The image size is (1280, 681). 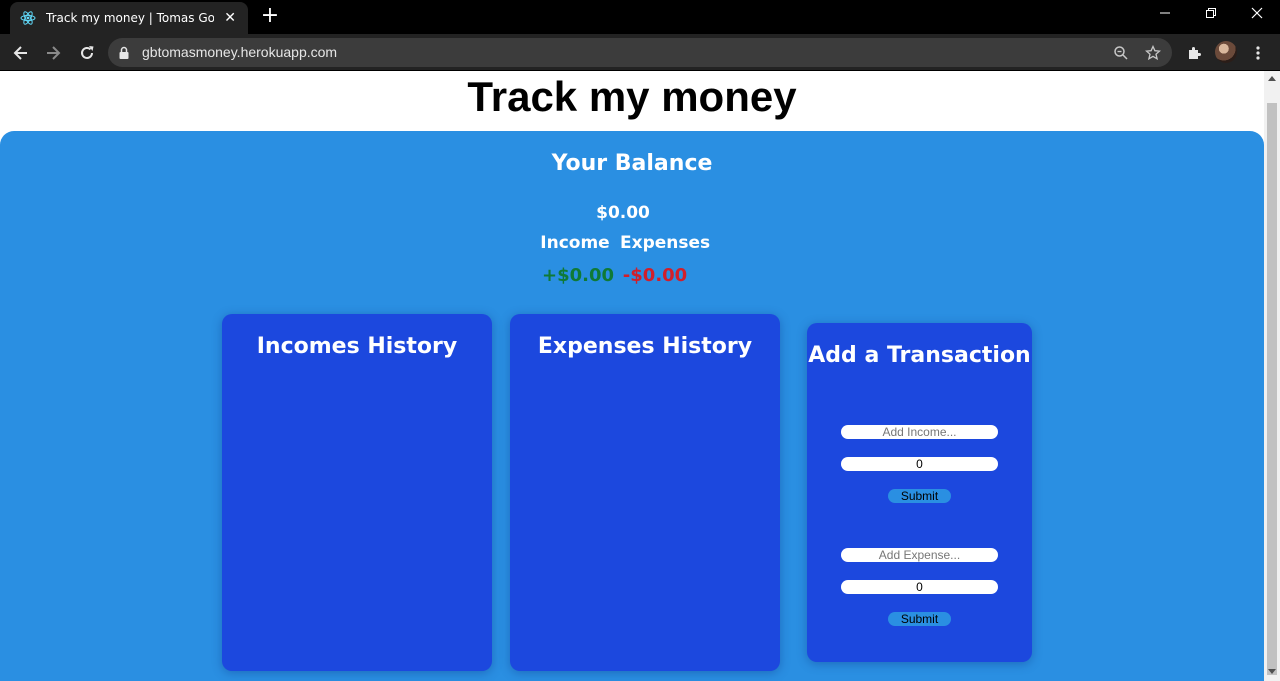 I want to click on expenses-history-card: Expenses History, so click(x=645, y=492).